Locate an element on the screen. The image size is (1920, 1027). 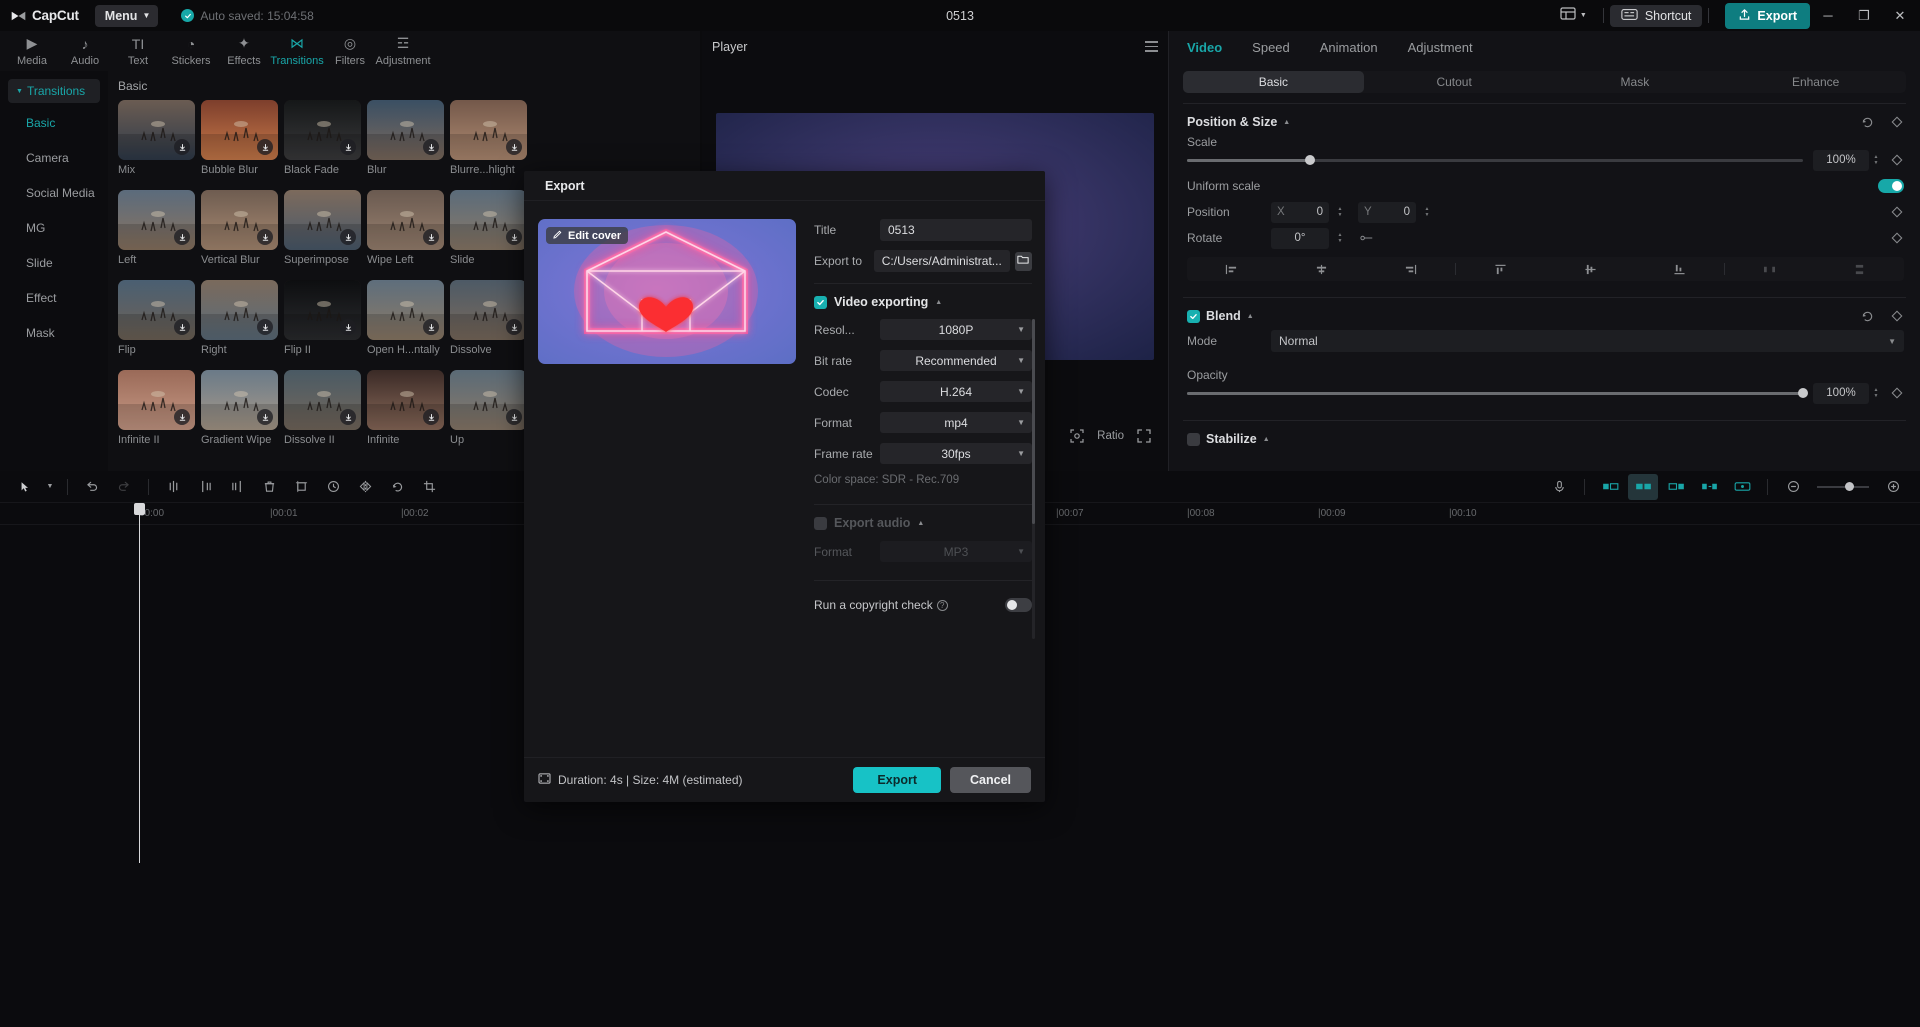
export-dialog-title: Export is located at coordinates (784, 186).